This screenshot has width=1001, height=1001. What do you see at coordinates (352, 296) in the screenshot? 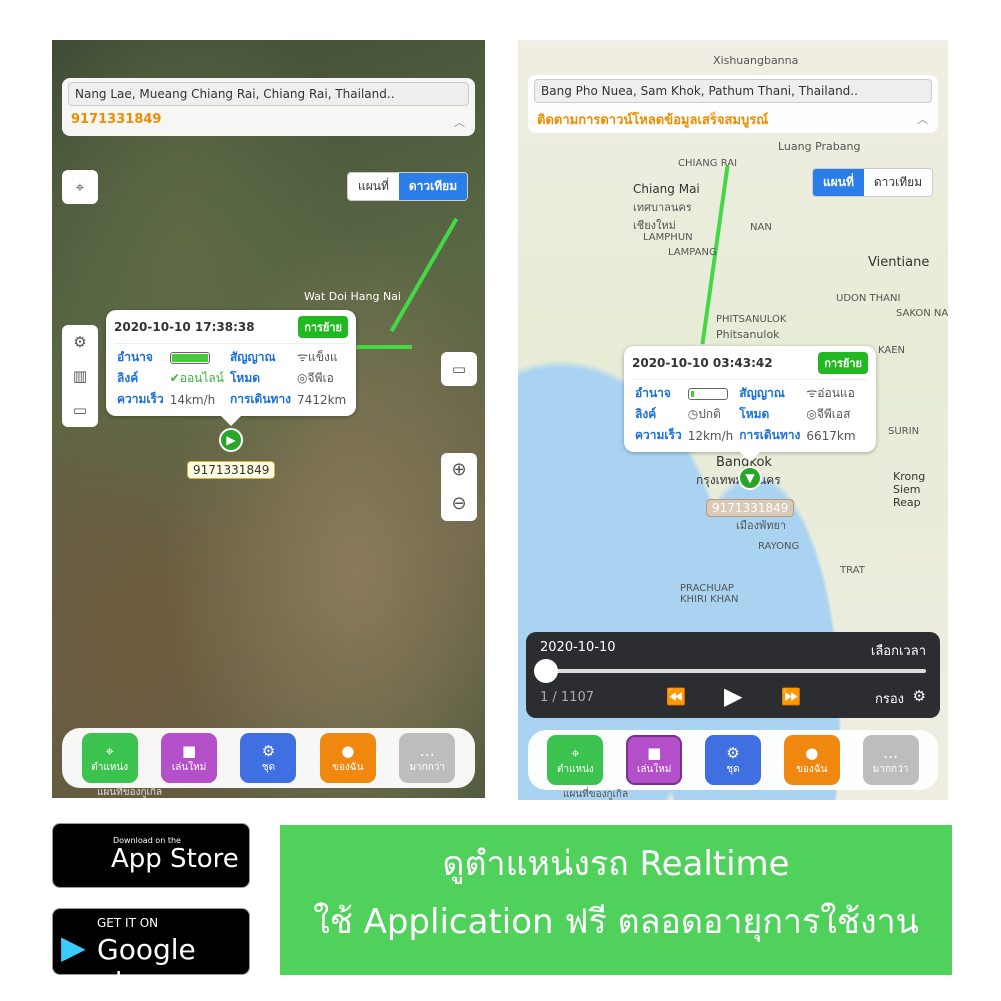
I see `map-label: Wat Doi Hang Nai` at bounding box center [352, 296].